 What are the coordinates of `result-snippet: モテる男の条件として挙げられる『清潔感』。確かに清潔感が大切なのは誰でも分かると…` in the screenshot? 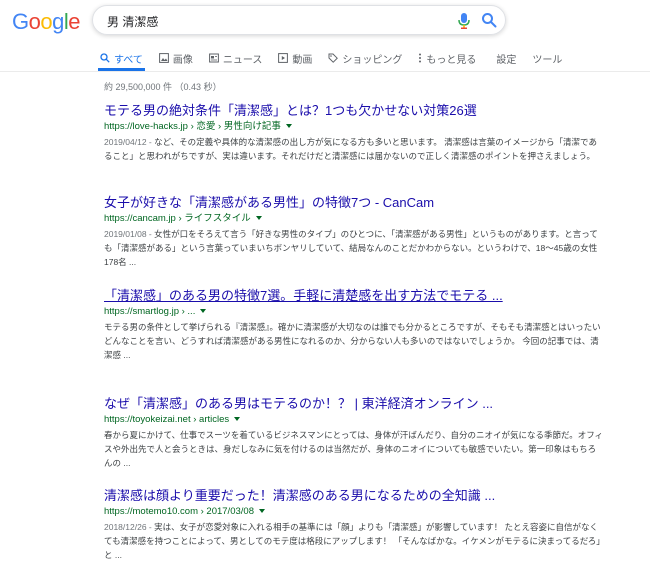 It's located at (354, 341).